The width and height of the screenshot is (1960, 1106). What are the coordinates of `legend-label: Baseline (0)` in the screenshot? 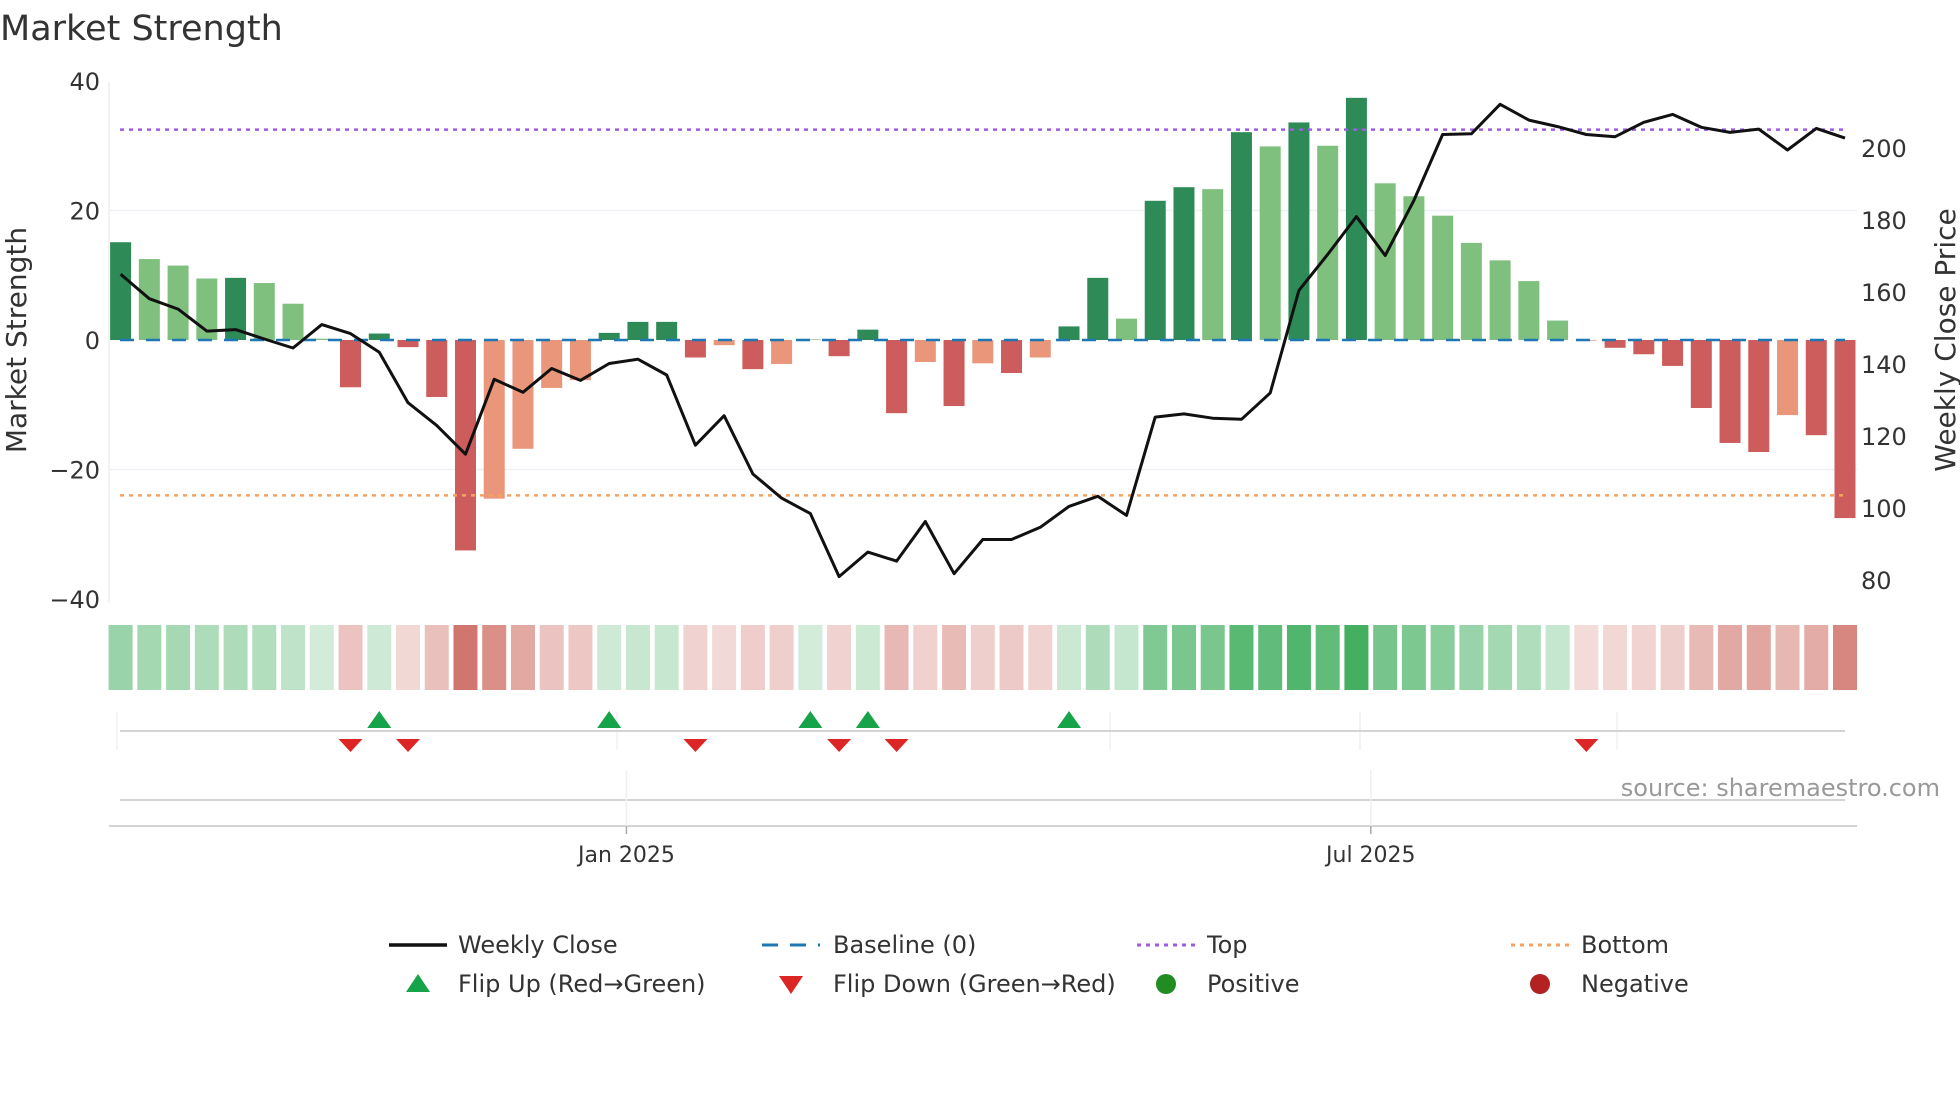 It's located at (904, 945).